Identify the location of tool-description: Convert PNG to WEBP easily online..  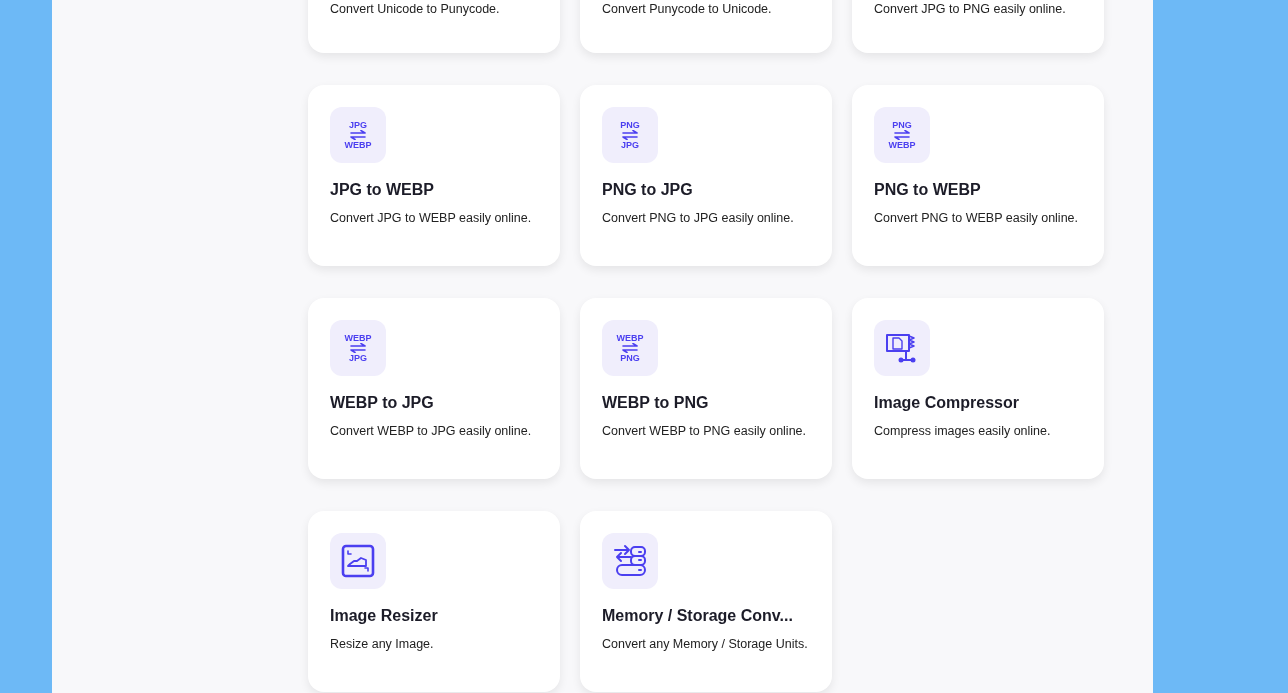
(977, 218).